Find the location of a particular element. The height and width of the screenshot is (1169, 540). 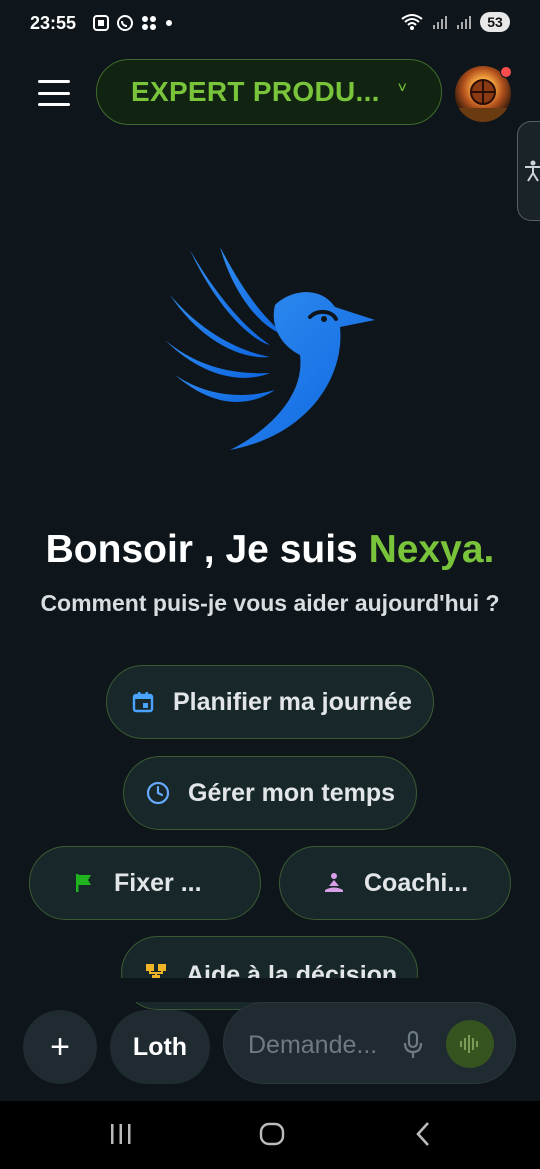

whatsapp-icon is located at coordinates (125, 23).